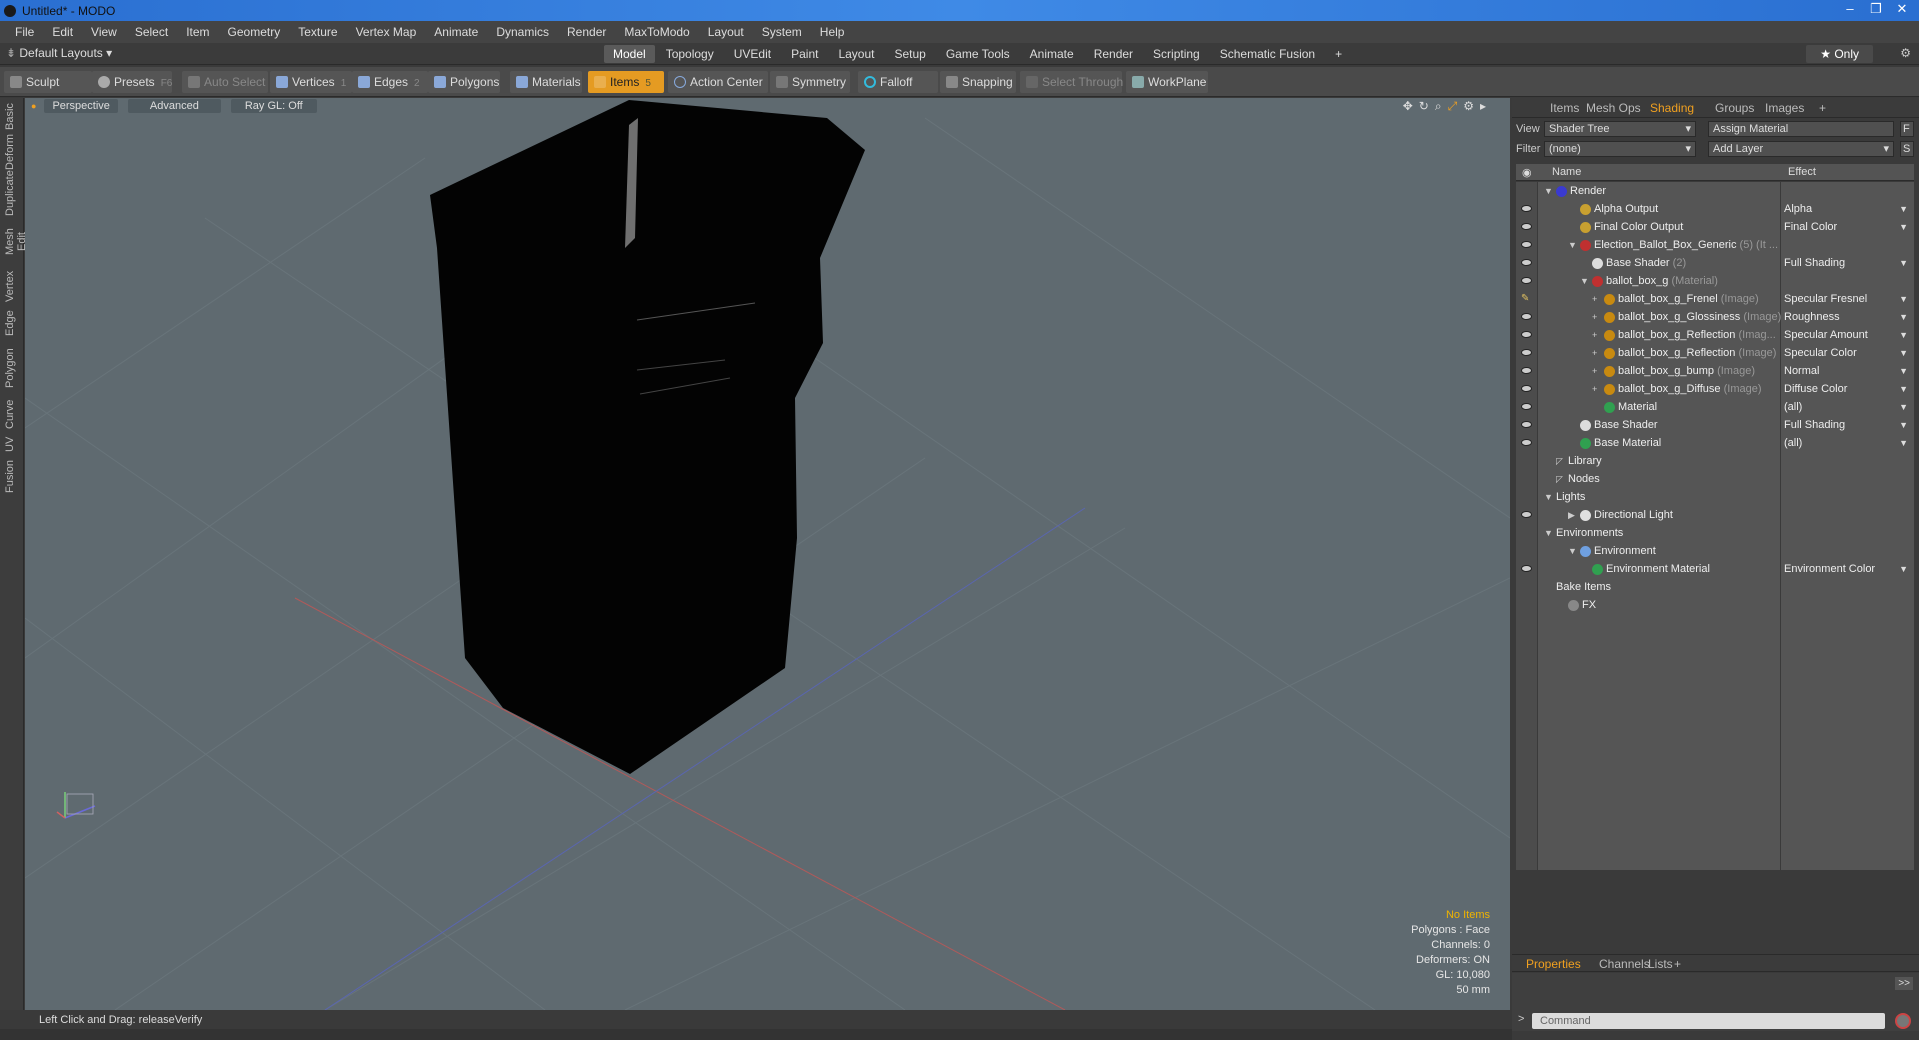 This screenshot has height=1040, width=1919. What do you see at coordinates (1527, 172) in the screenshot?
I see `header-eye-icon: ◉` at bounding box center [1527, 172].